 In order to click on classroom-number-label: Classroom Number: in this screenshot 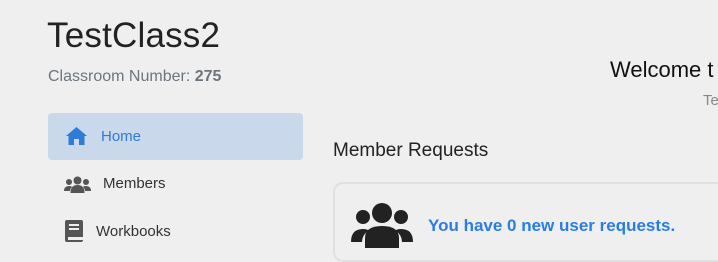, I will do `click(119, 76)`.